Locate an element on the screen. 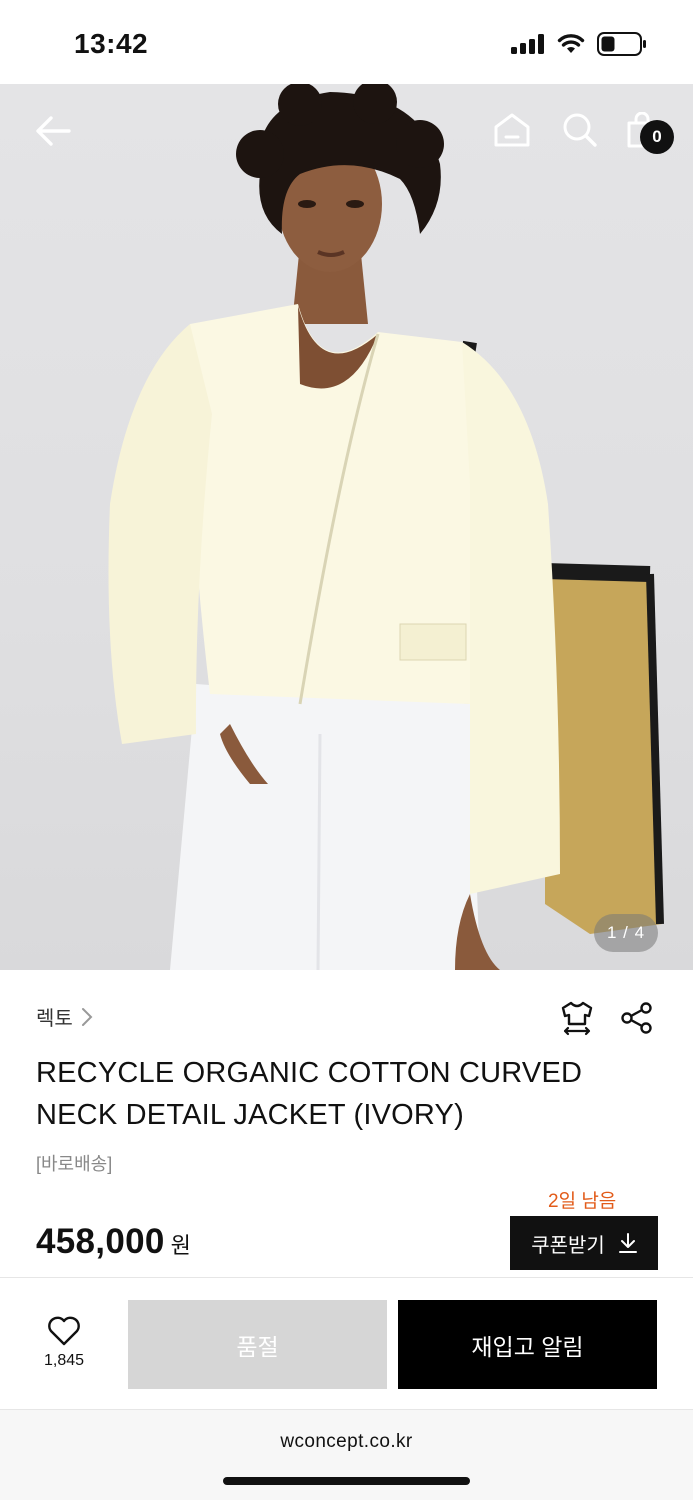 The width and height of the screenshot is (693, 1500). search-icon is located at coordinates (580, 130).